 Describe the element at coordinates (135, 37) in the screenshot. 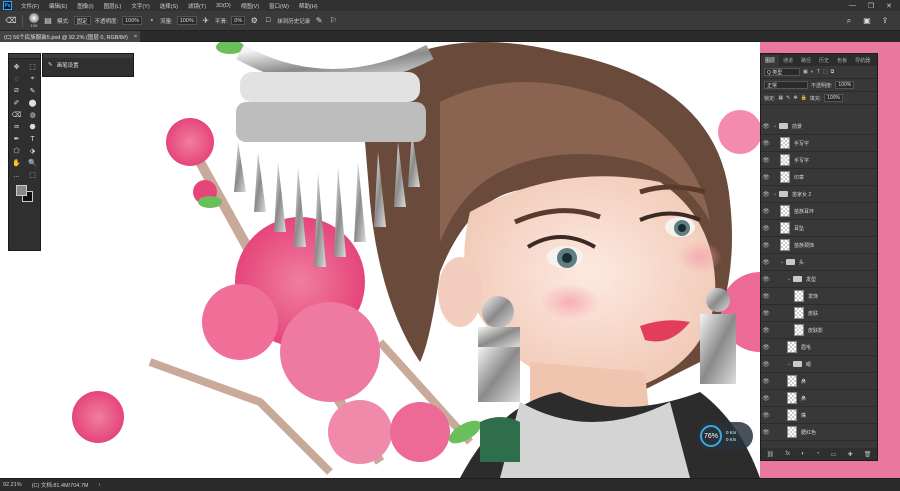

I see `close-tab-icon: ×` at that location.